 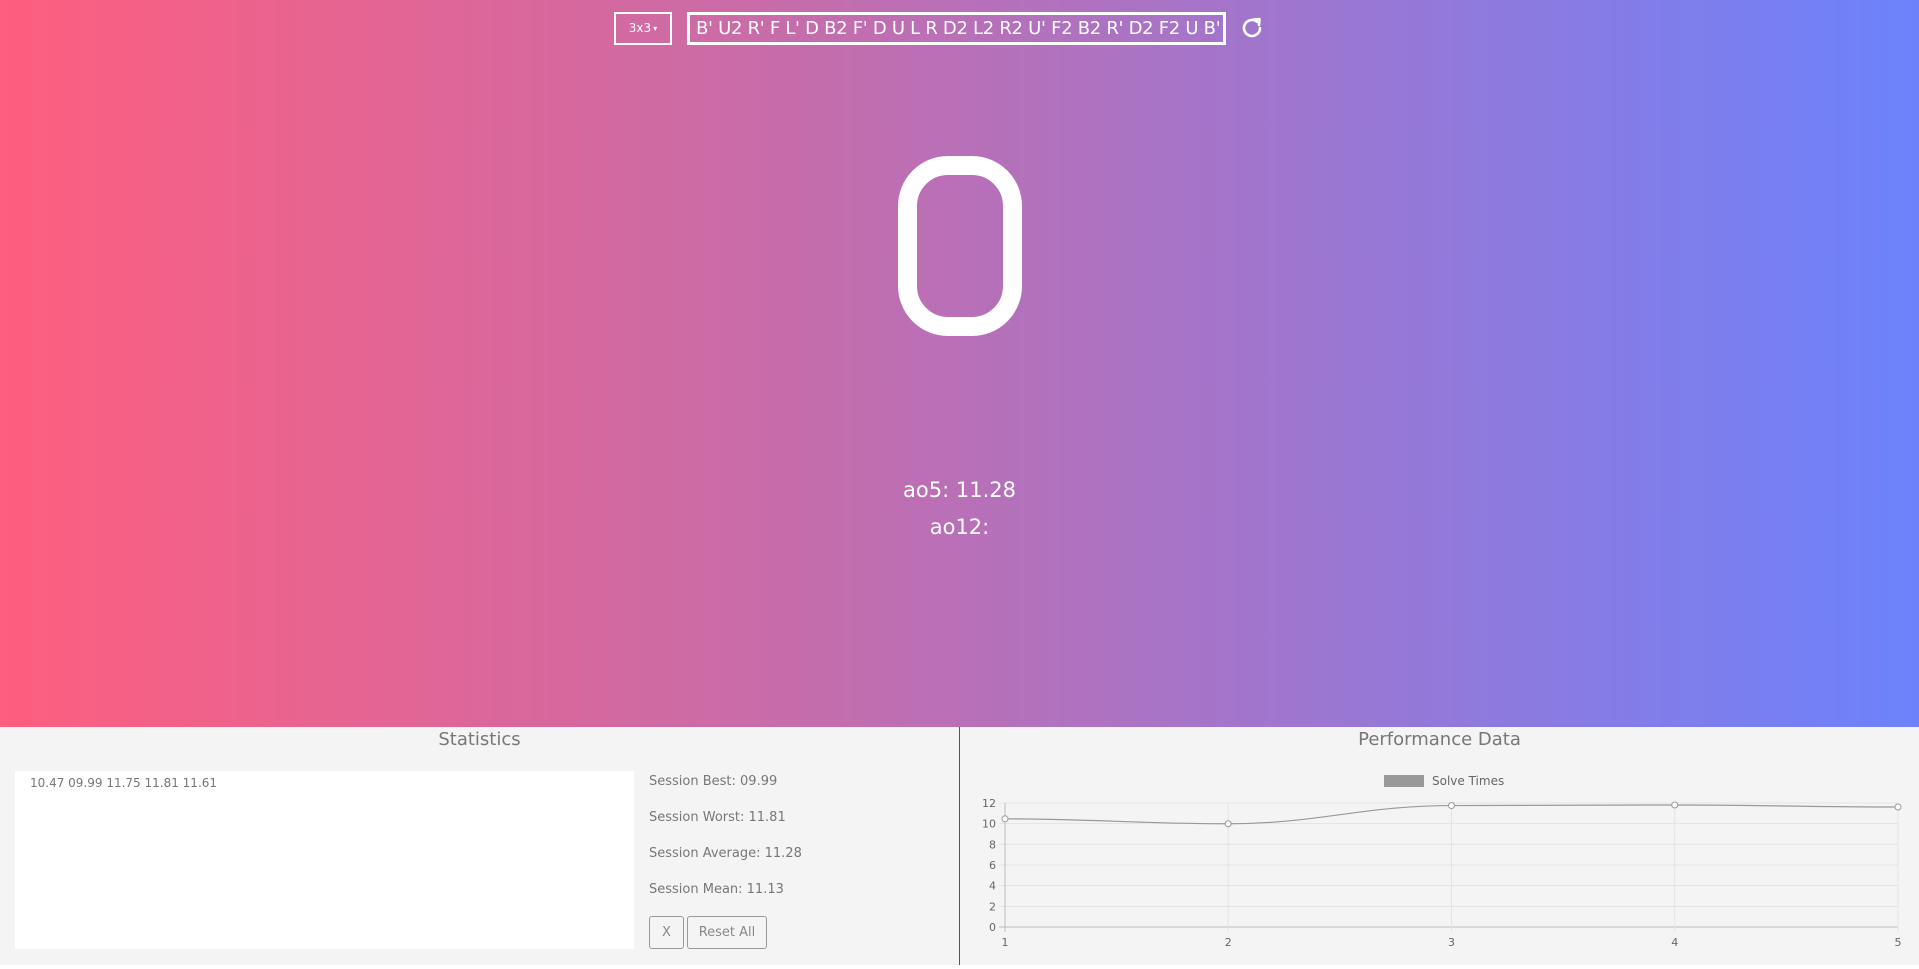 What do you see at coordinates (655, 28) in the screenshot?
I see `chevron-down-icon: ▾` at bounding box center [655, 28].